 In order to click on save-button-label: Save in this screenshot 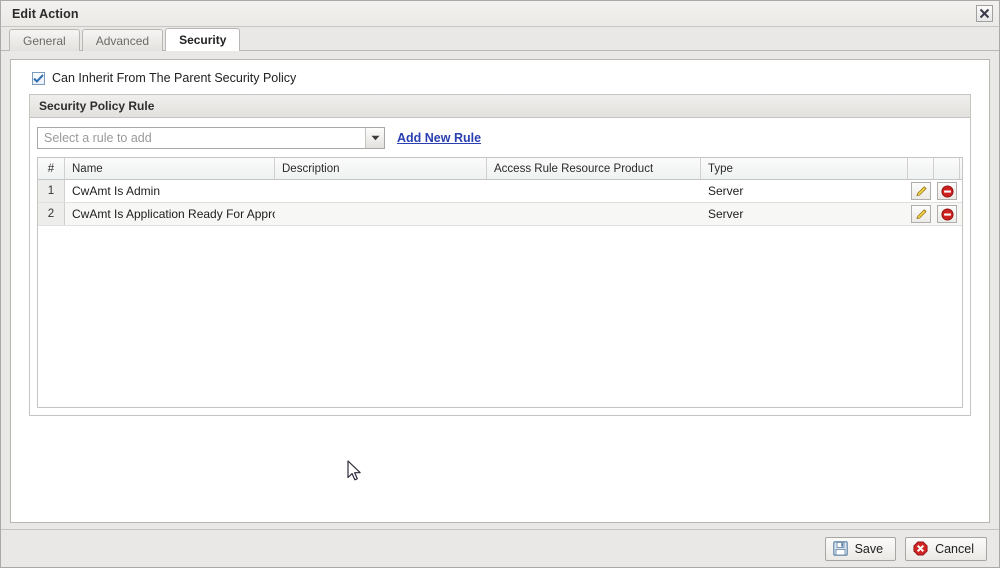, I will do `click(869, 548)`.